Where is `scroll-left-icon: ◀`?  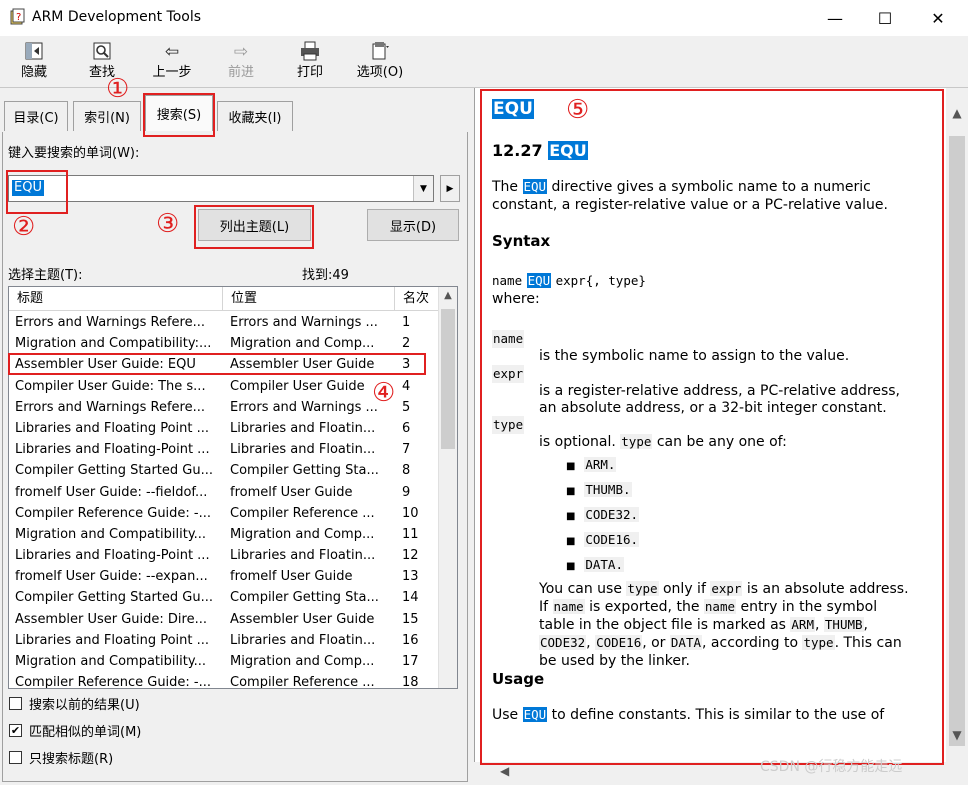
scroll-left-icon: ◀ is located at coordinates (504, 771).